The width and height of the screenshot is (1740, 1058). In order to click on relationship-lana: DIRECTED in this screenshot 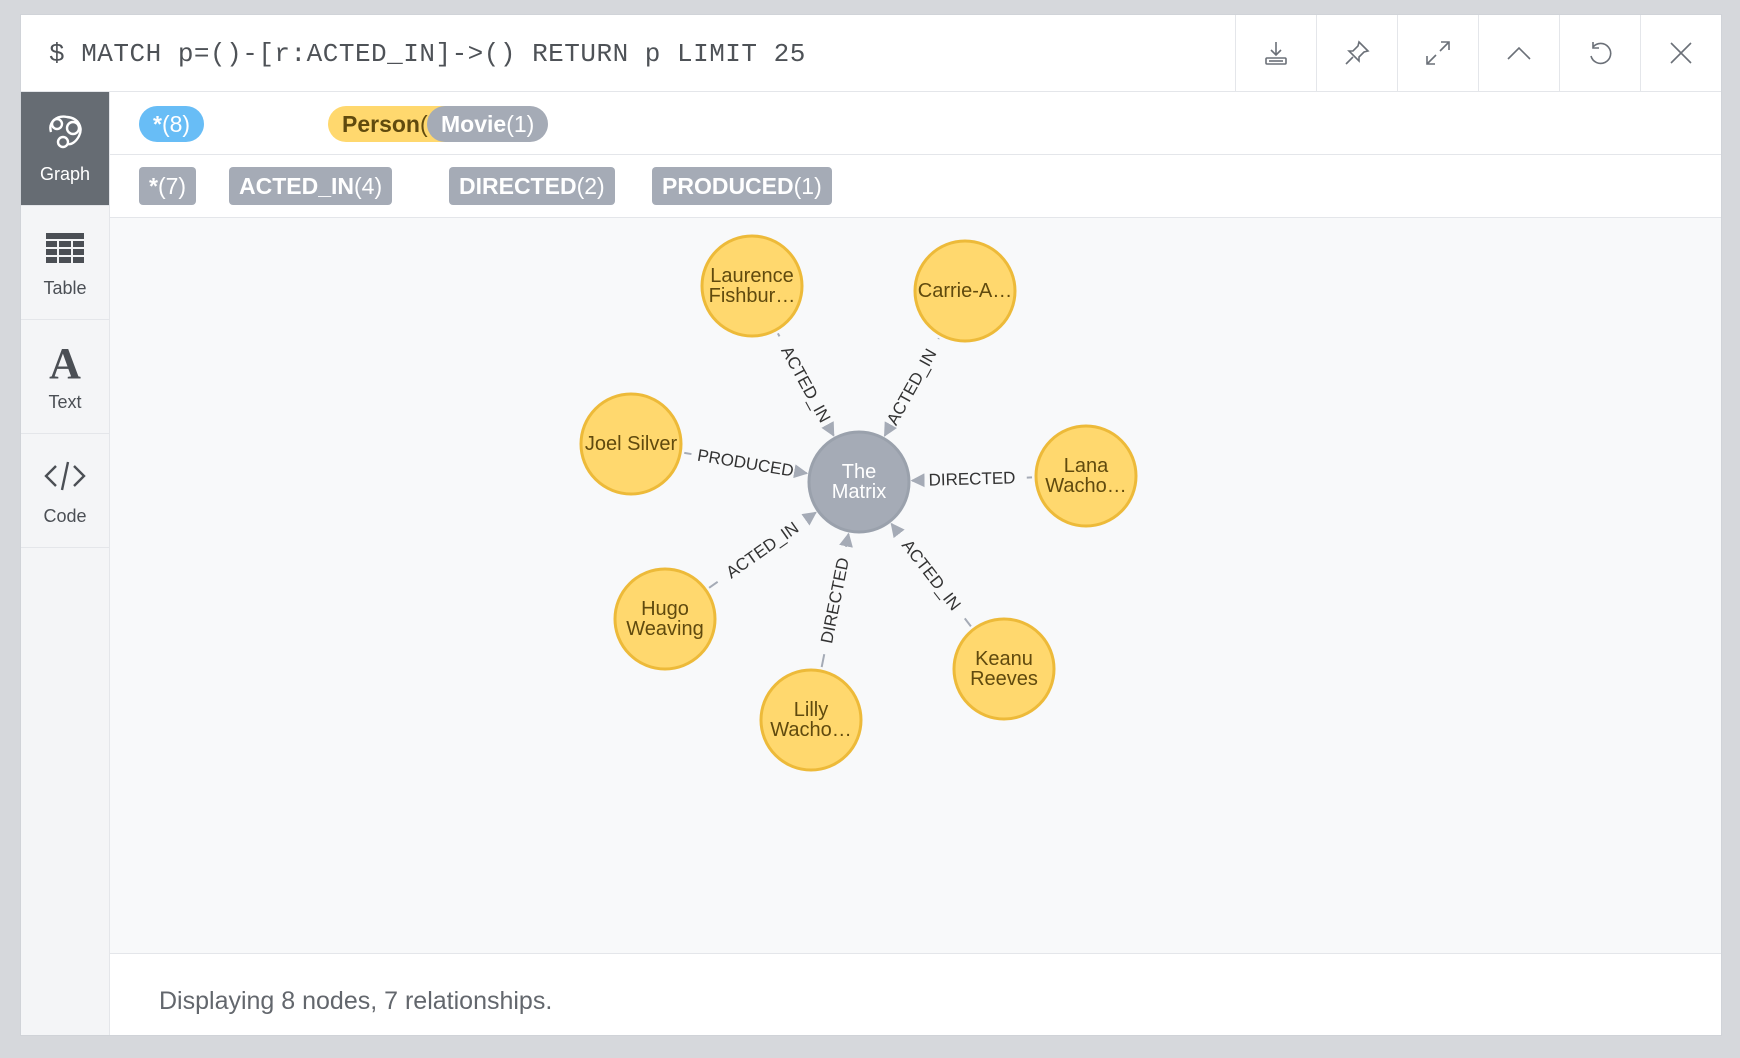, I will do `click(971, 479)`.